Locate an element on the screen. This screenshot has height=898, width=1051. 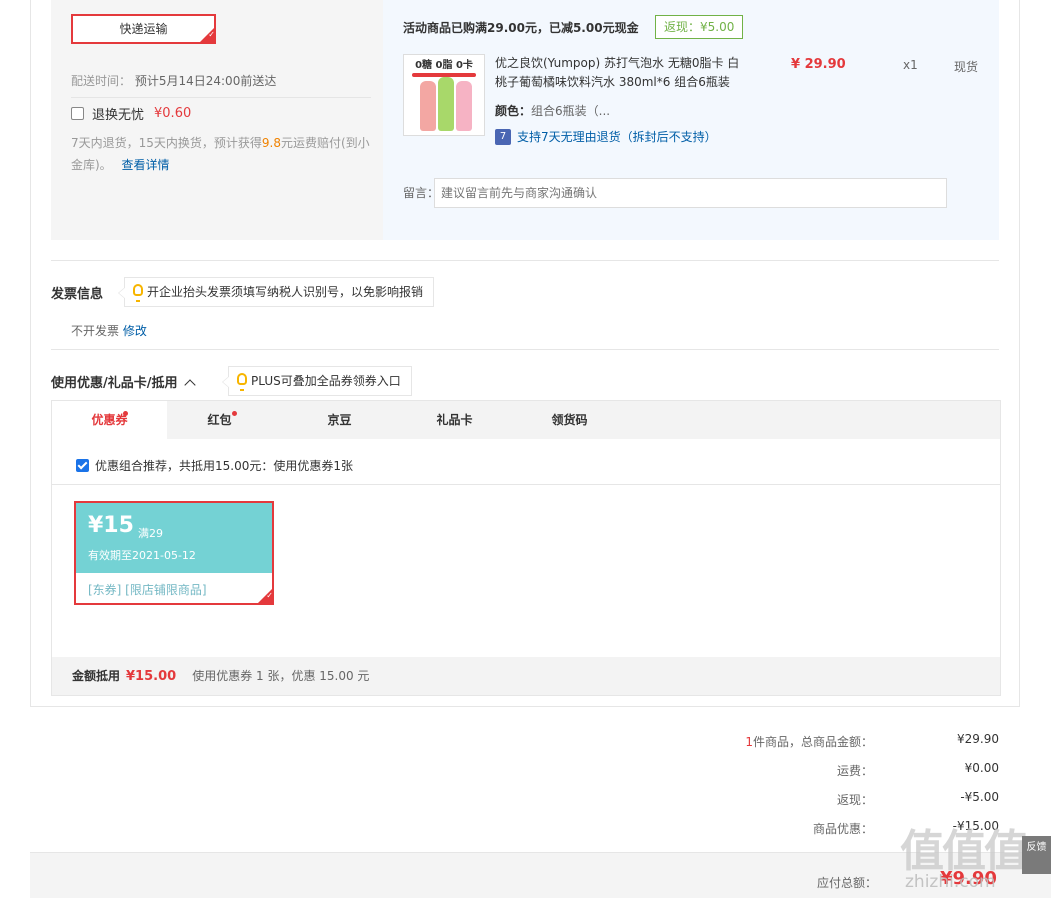
return-insurance-checkbox is located at coordinates (77, 113).